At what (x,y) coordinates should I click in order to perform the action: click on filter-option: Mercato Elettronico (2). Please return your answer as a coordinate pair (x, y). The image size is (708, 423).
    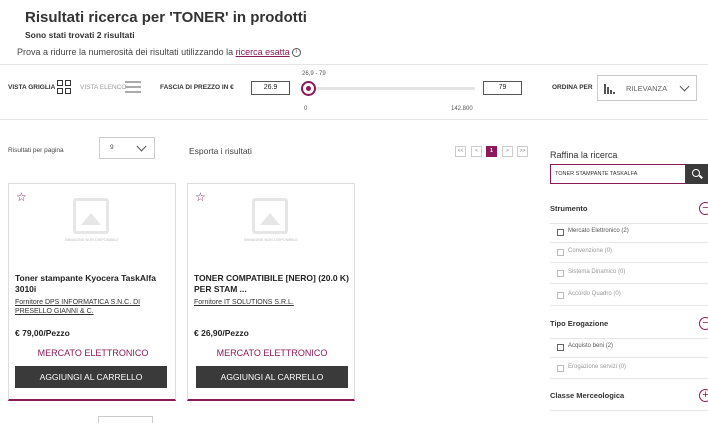
    Looking at the image, I should click on (629, 233).